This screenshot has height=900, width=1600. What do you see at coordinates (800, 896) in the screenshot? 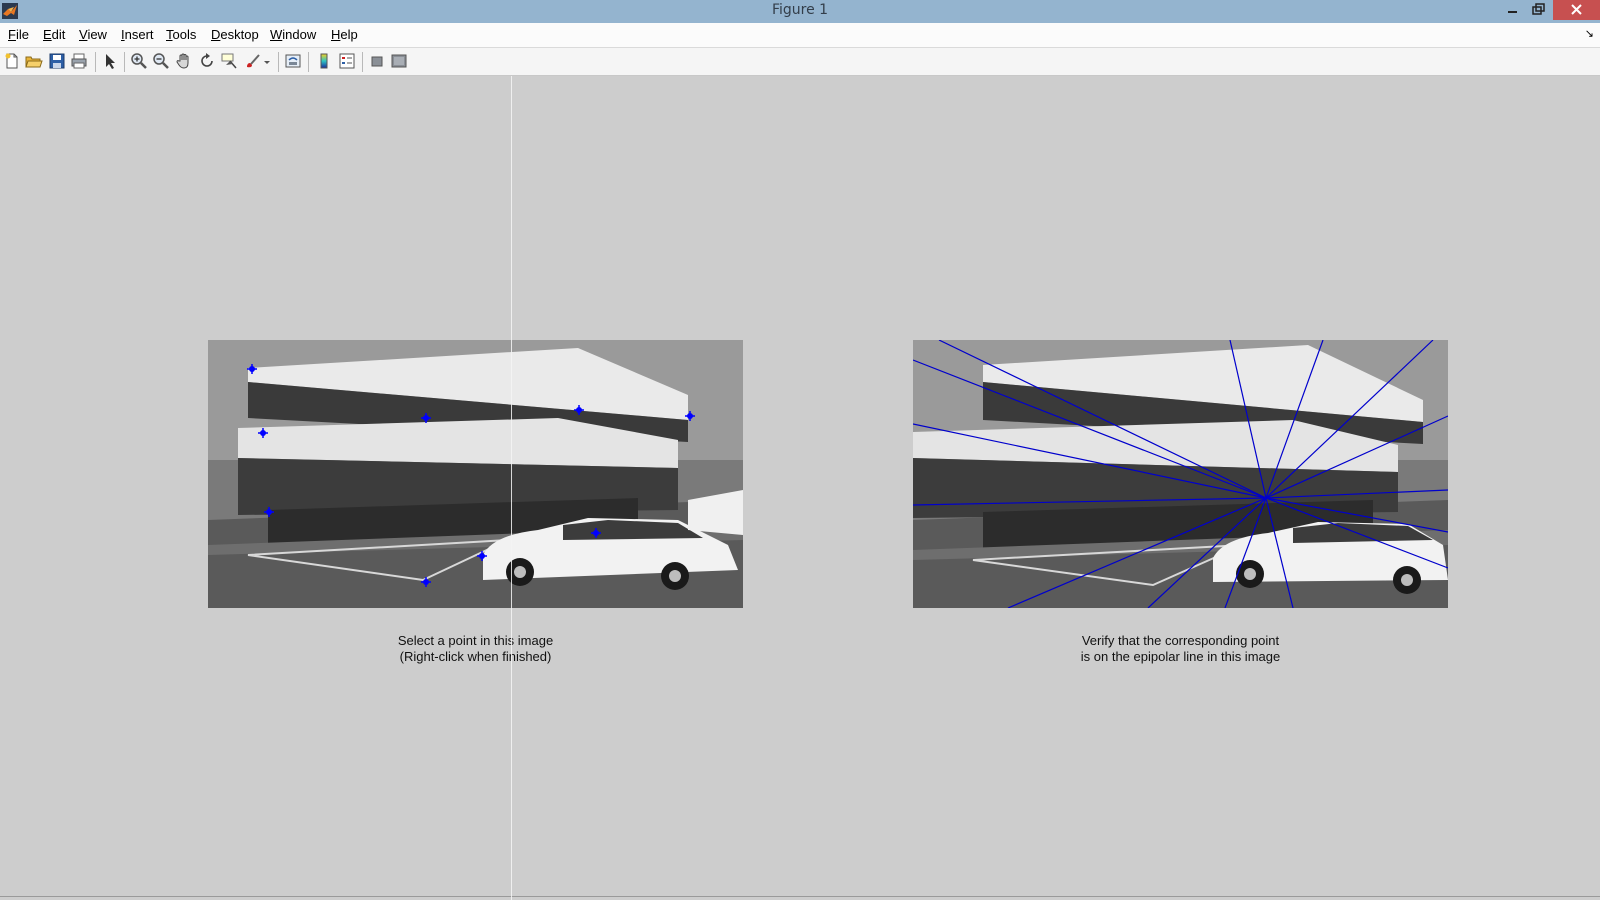
I see `window-bottom-border` at bounding box center [800, 896].